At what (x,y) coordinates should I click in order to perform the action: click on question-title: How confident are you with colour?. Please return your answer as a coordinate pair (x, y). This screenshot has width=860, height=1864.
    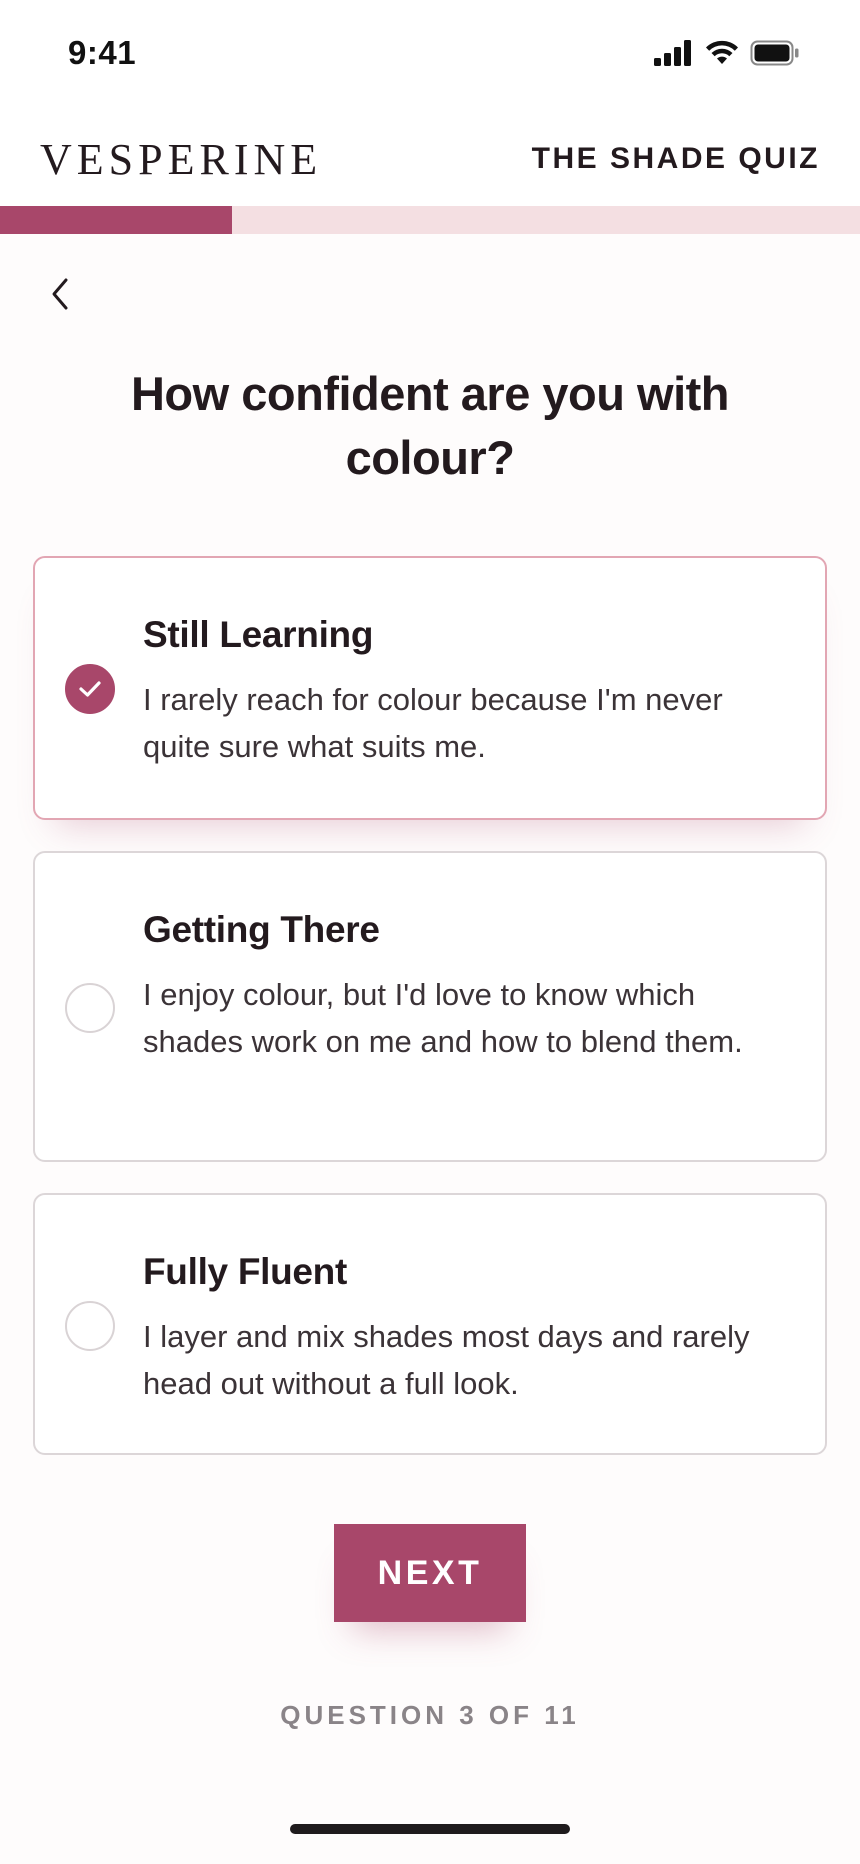
    Looking at the image, I should click on (430, 425).